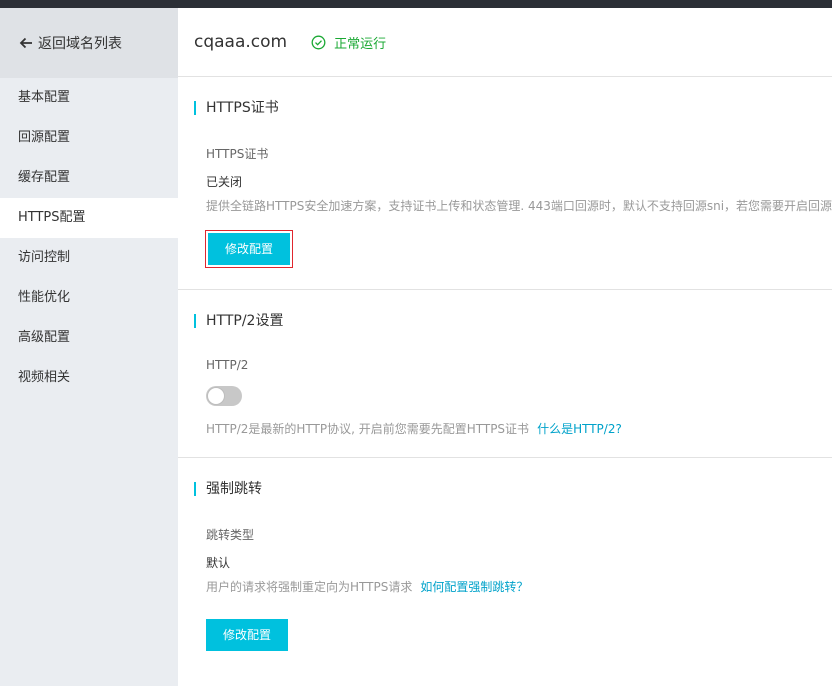  Describe the element at coordinates (360, 44) in the screenshot. I see `status-text: 正常运行` at that location.